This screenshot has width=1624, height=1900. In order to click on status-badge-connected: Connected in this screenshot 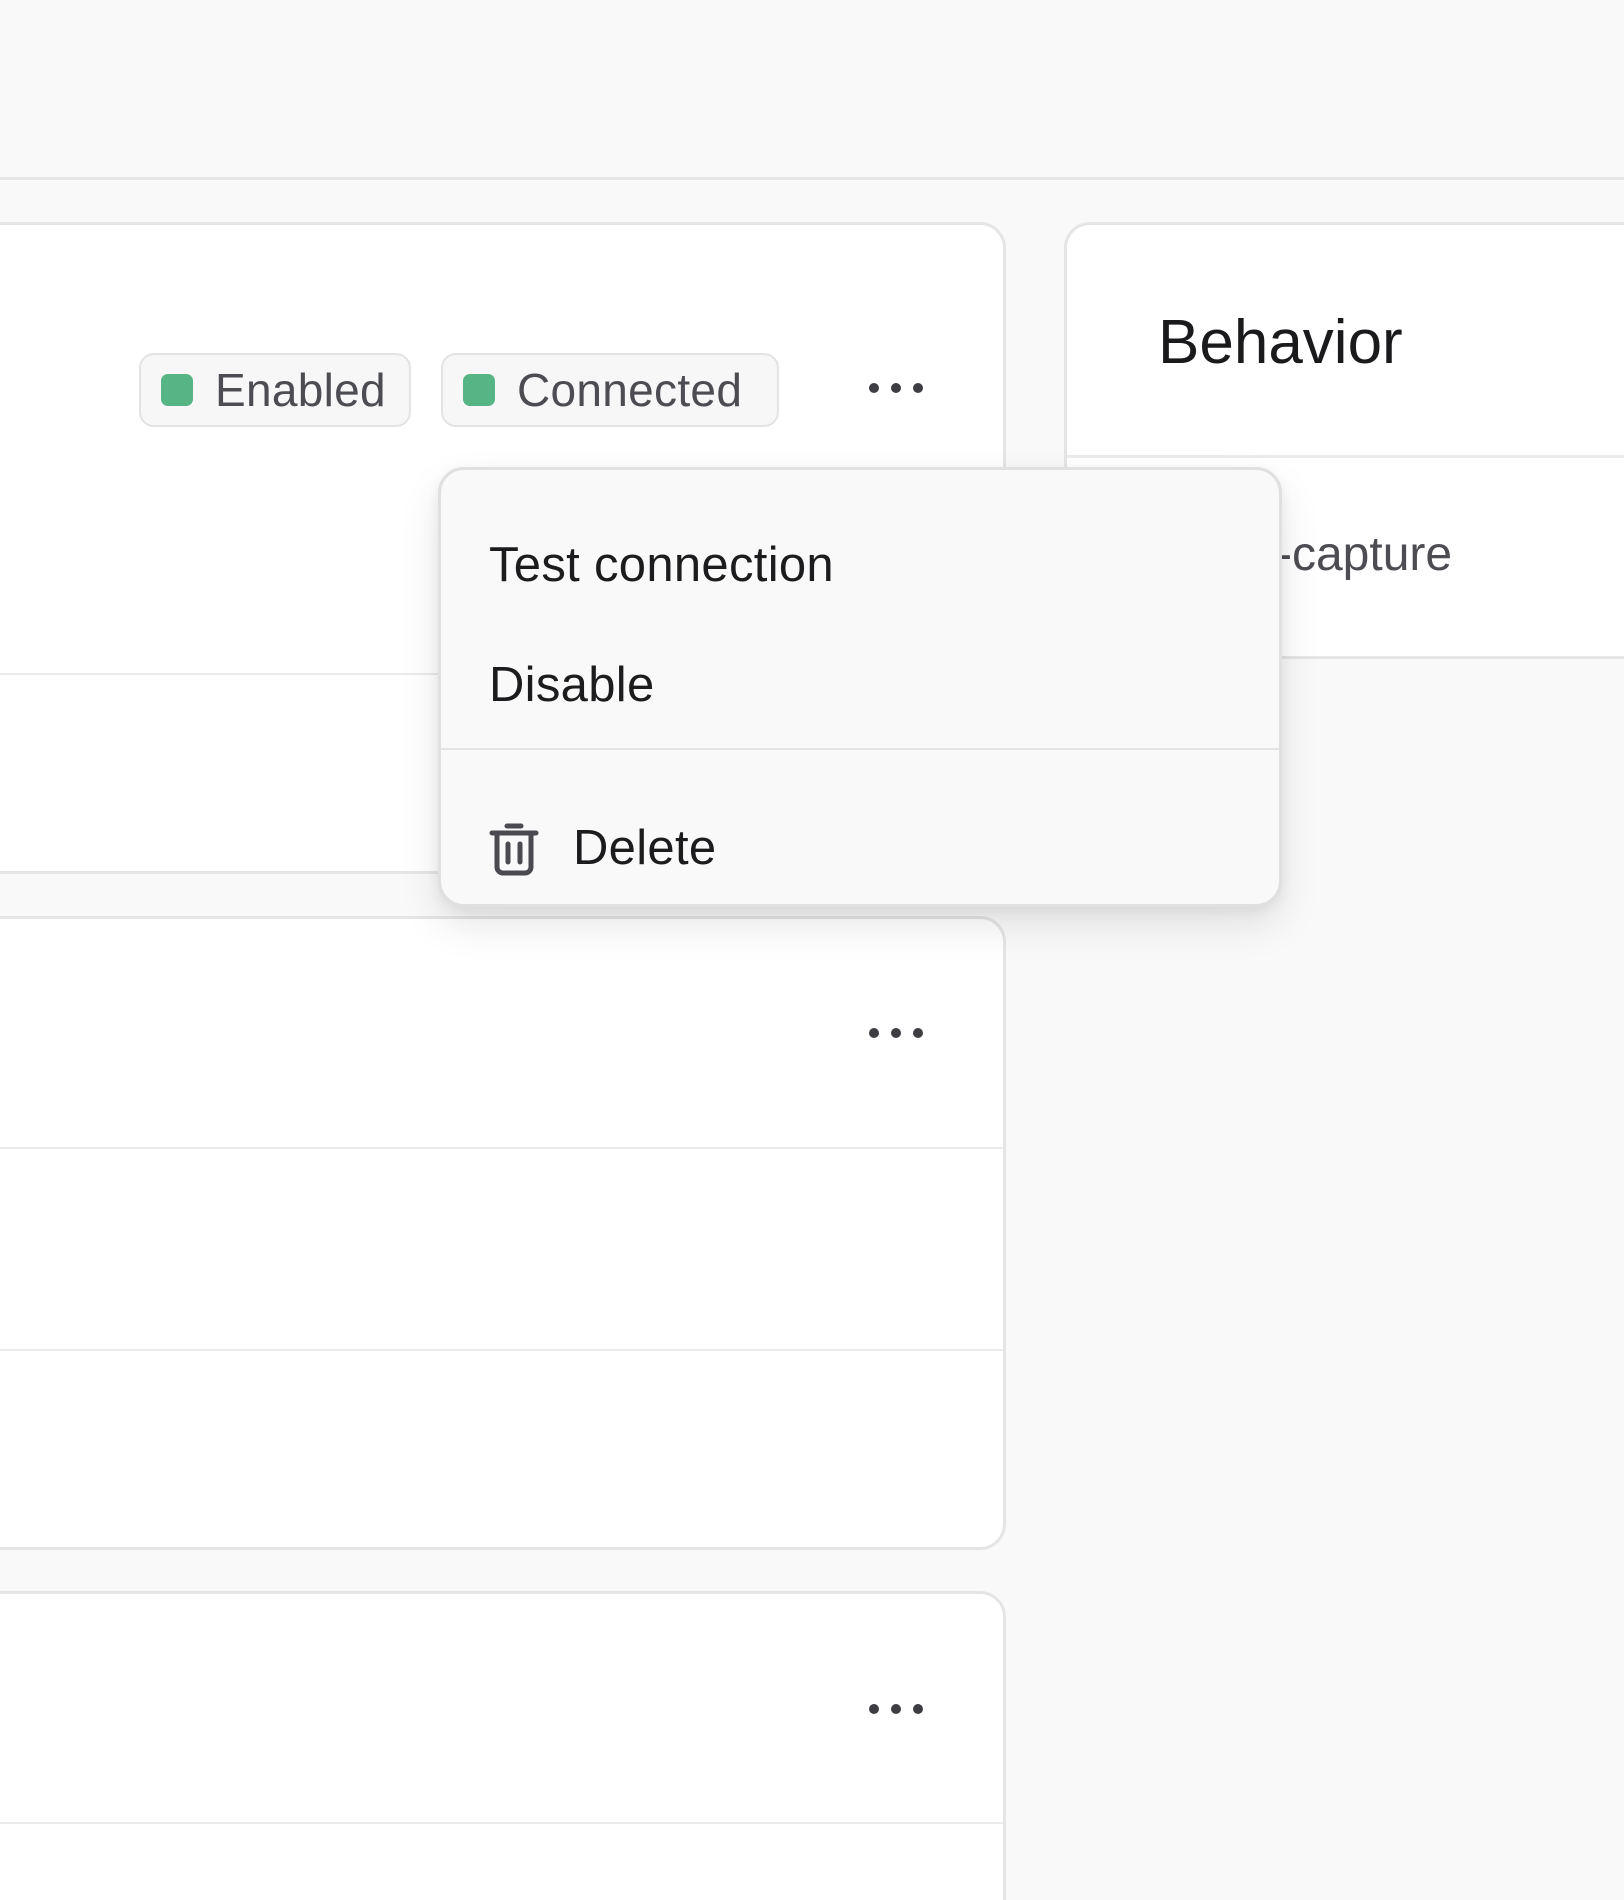, I will do `click(610, 390)`.